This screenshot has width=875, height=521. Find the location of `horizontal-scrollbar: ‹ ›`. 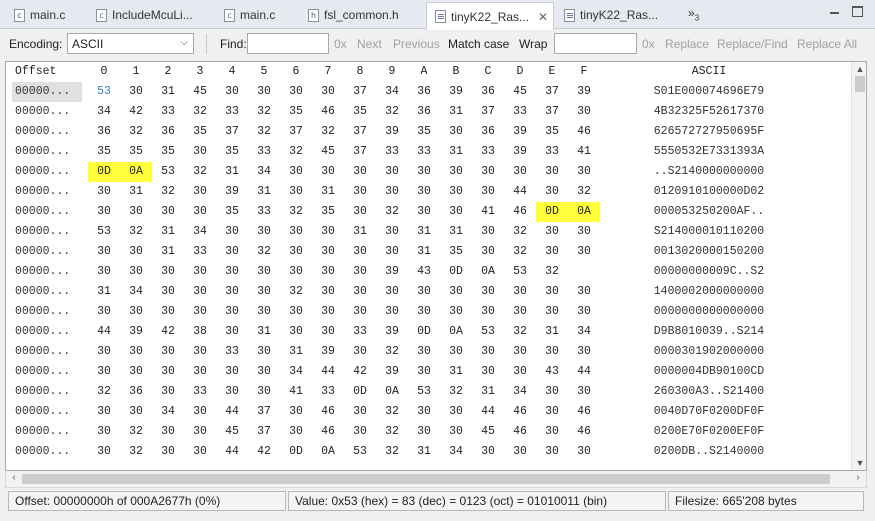

horizontal-scrollbar: ‹ › is located at coordinates (436, 479).